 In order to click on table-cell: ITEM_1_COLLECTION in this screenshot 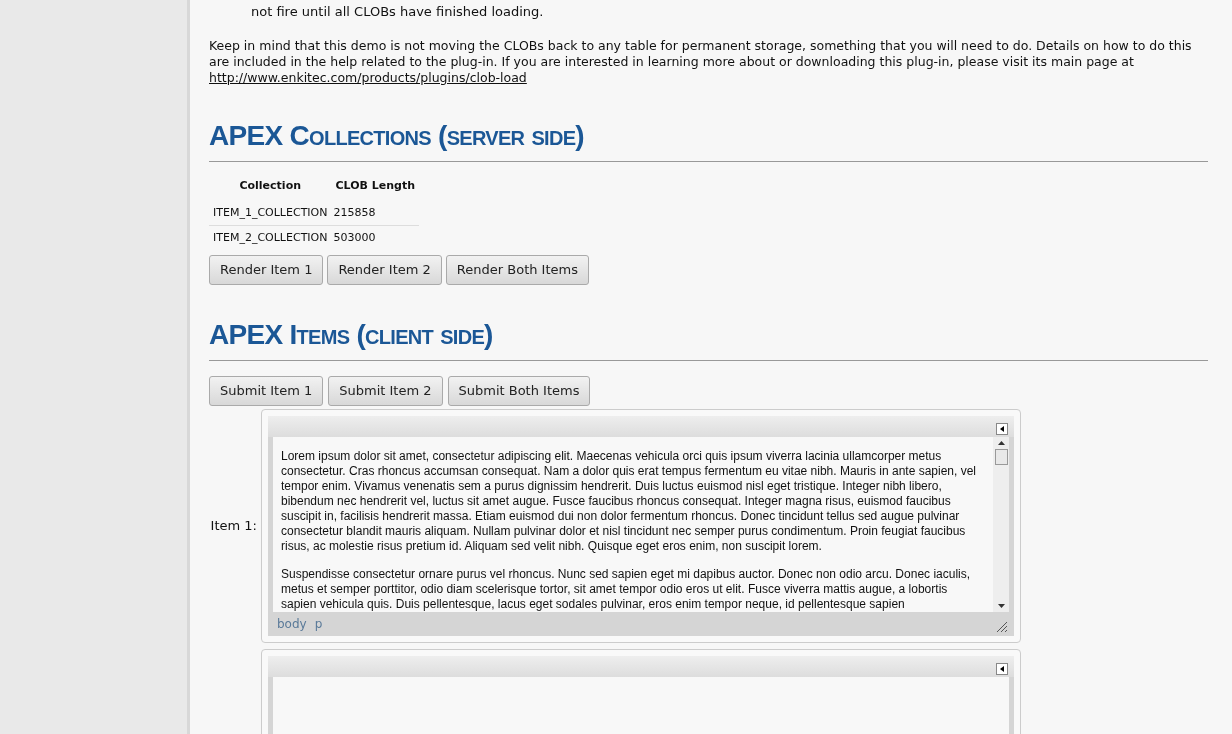, I will do `click(270, 213)`.